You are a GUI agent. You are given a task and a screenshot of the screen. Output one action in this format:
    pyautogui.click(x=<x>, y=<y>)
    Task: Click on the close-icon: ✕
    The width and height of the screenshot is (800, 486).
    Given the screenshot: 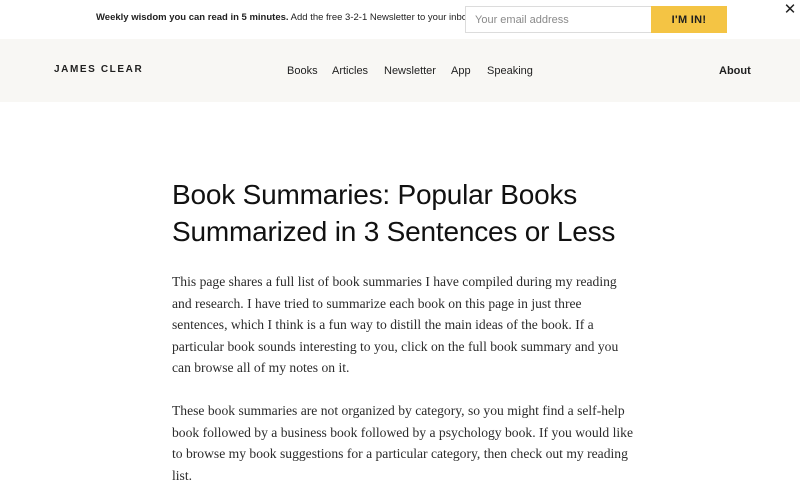 What is the action you would take?
    pyautogui.click(x=790, y=10)
    